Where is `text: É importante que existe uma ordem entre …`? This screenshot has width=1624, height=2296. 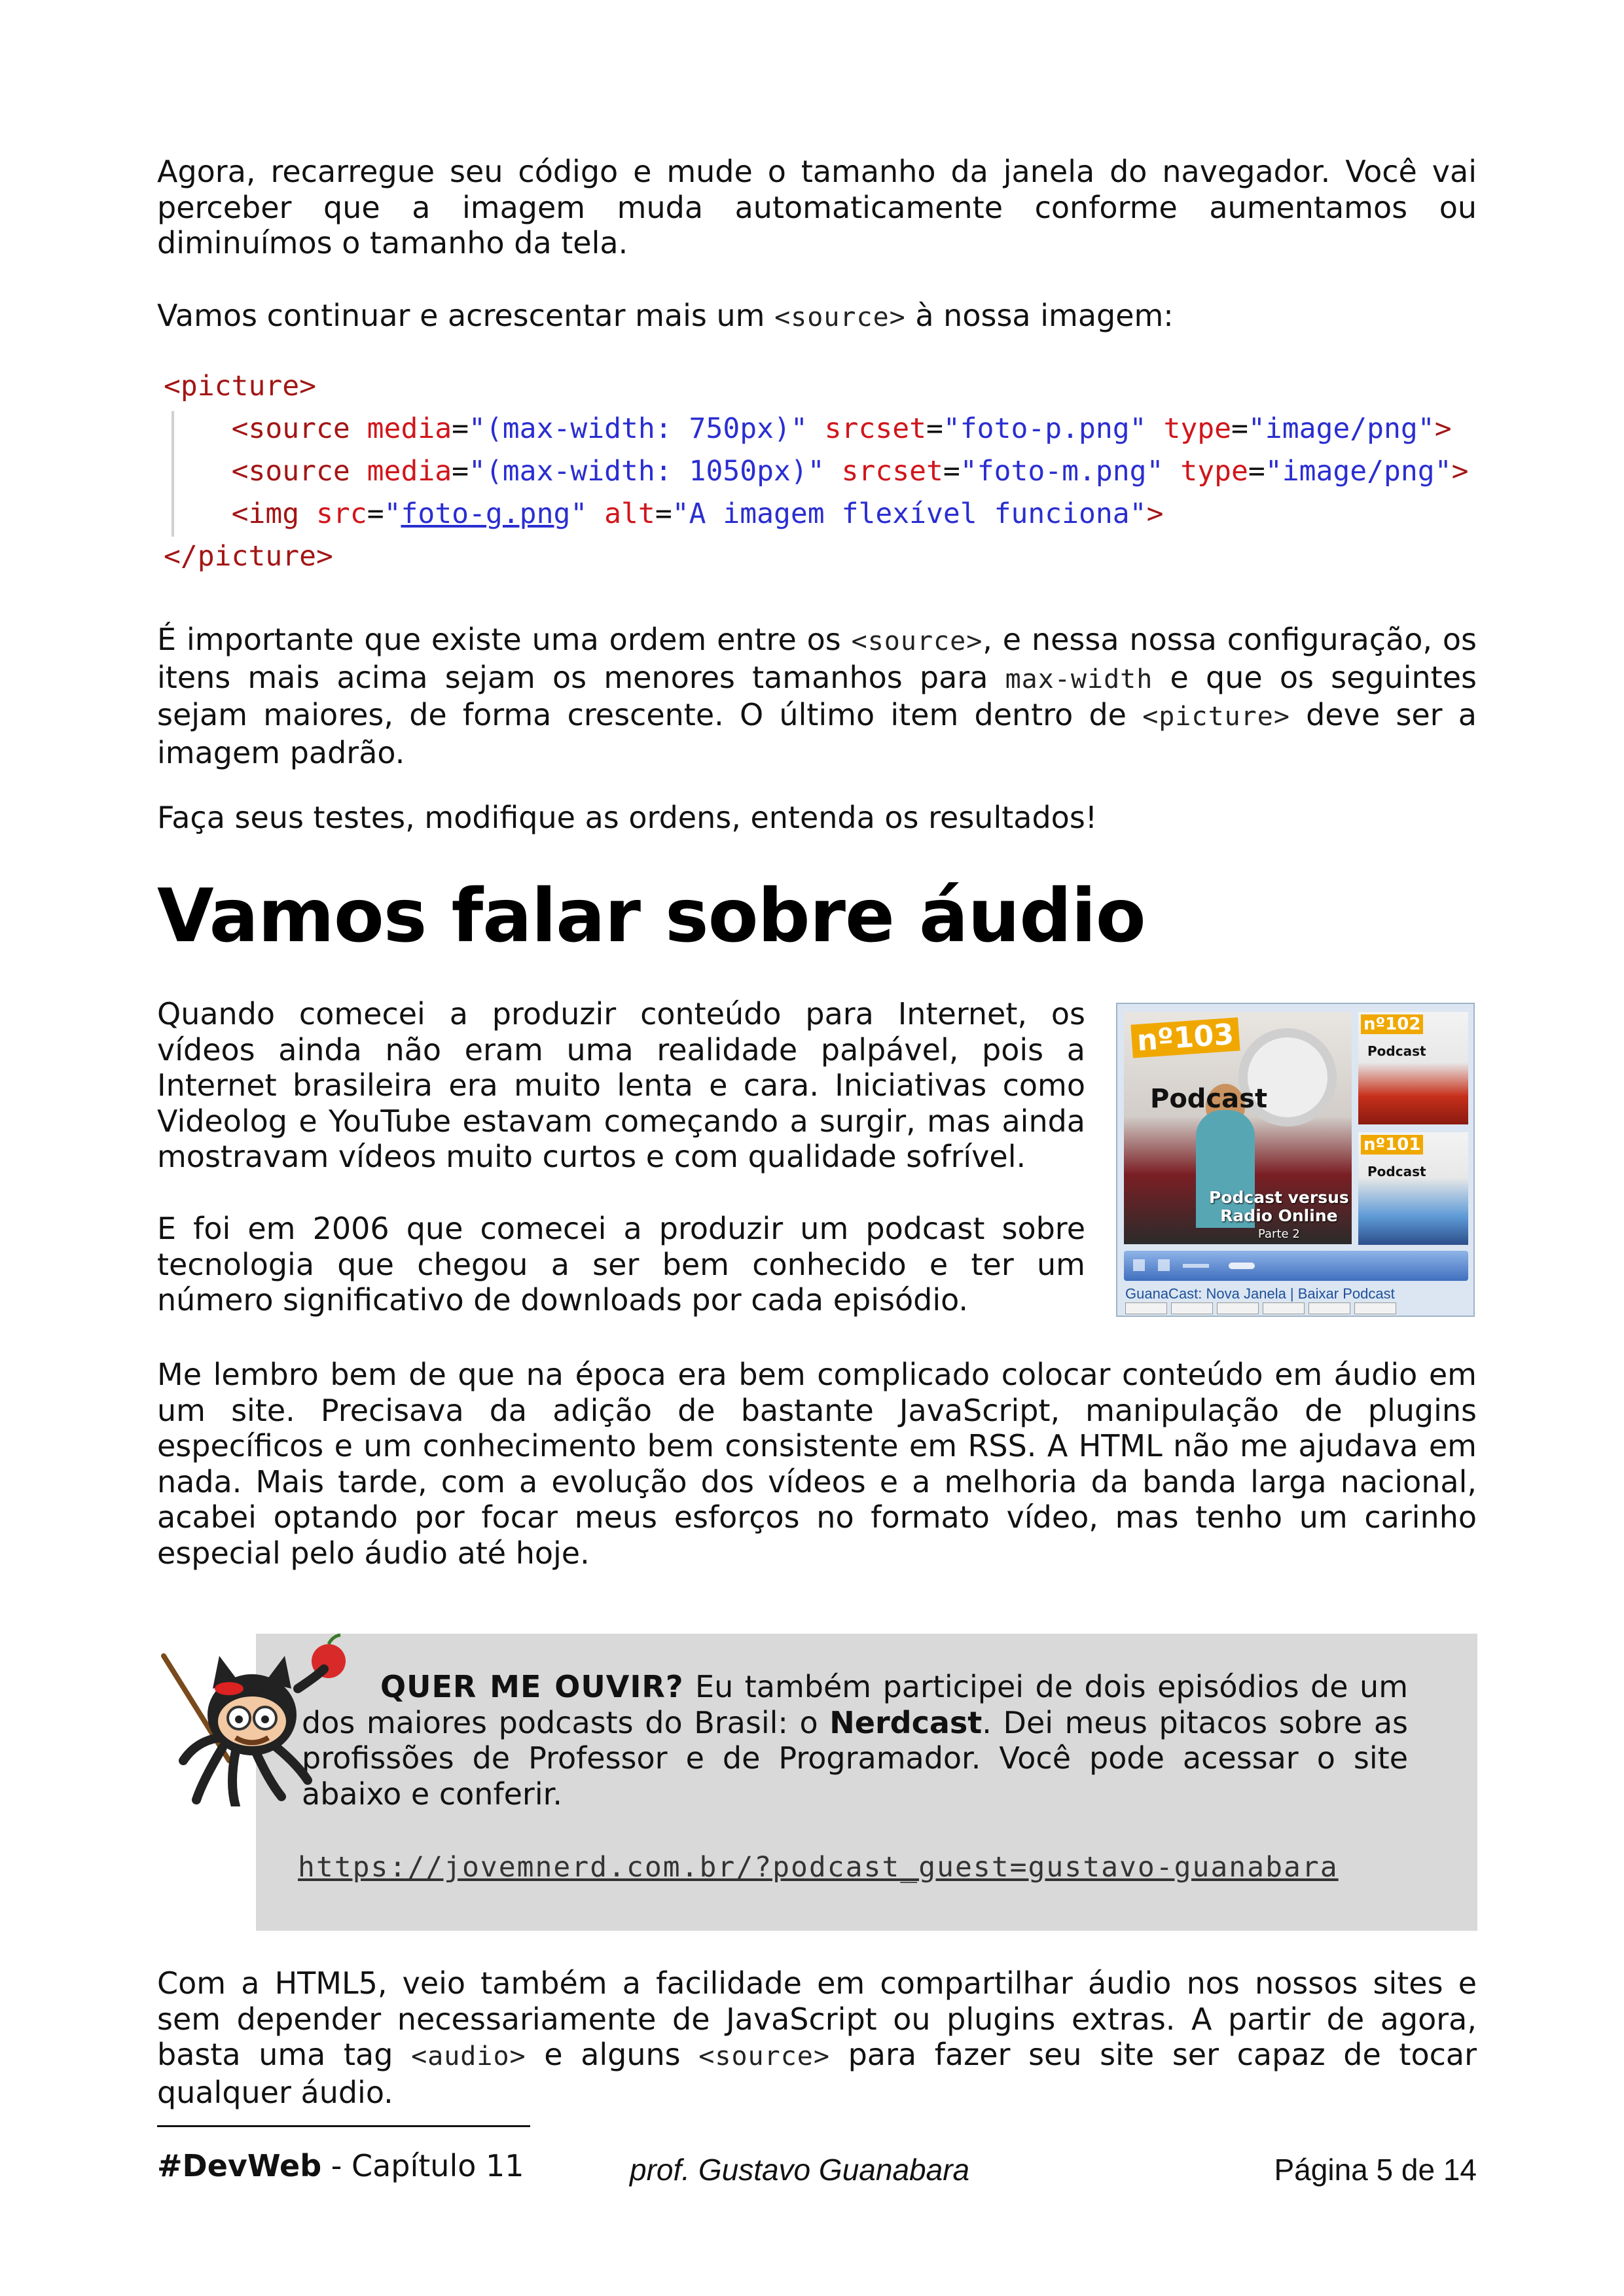 text: É importante que existe uma ordem entre … is located at coordinates (504, 639).